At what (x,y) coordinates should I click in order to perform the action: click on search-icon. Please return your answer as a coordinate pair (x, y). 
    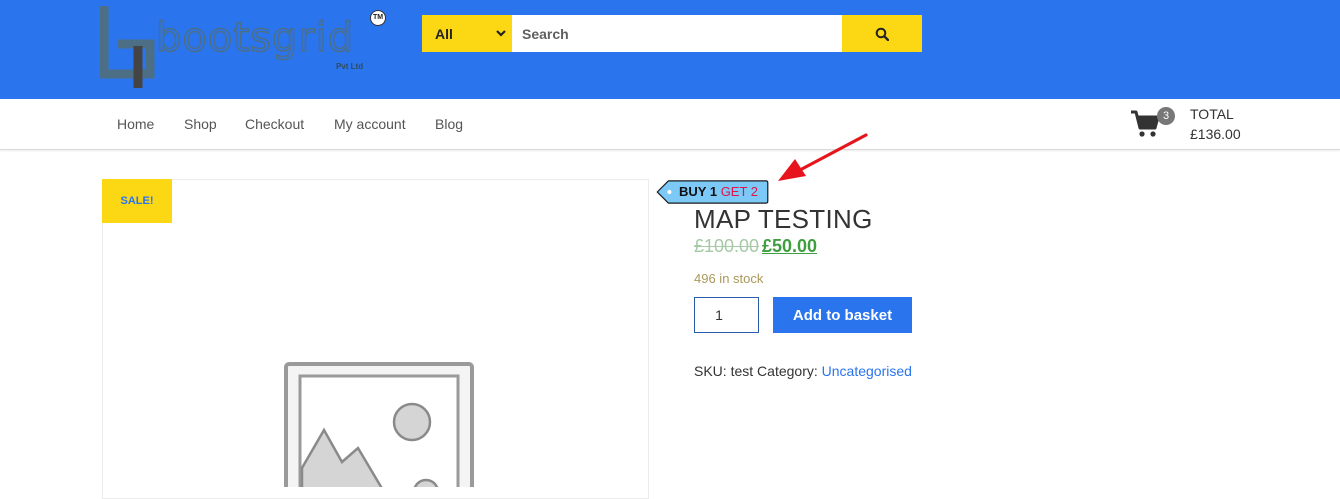
    Looking at the image, I should click on (882, 34).